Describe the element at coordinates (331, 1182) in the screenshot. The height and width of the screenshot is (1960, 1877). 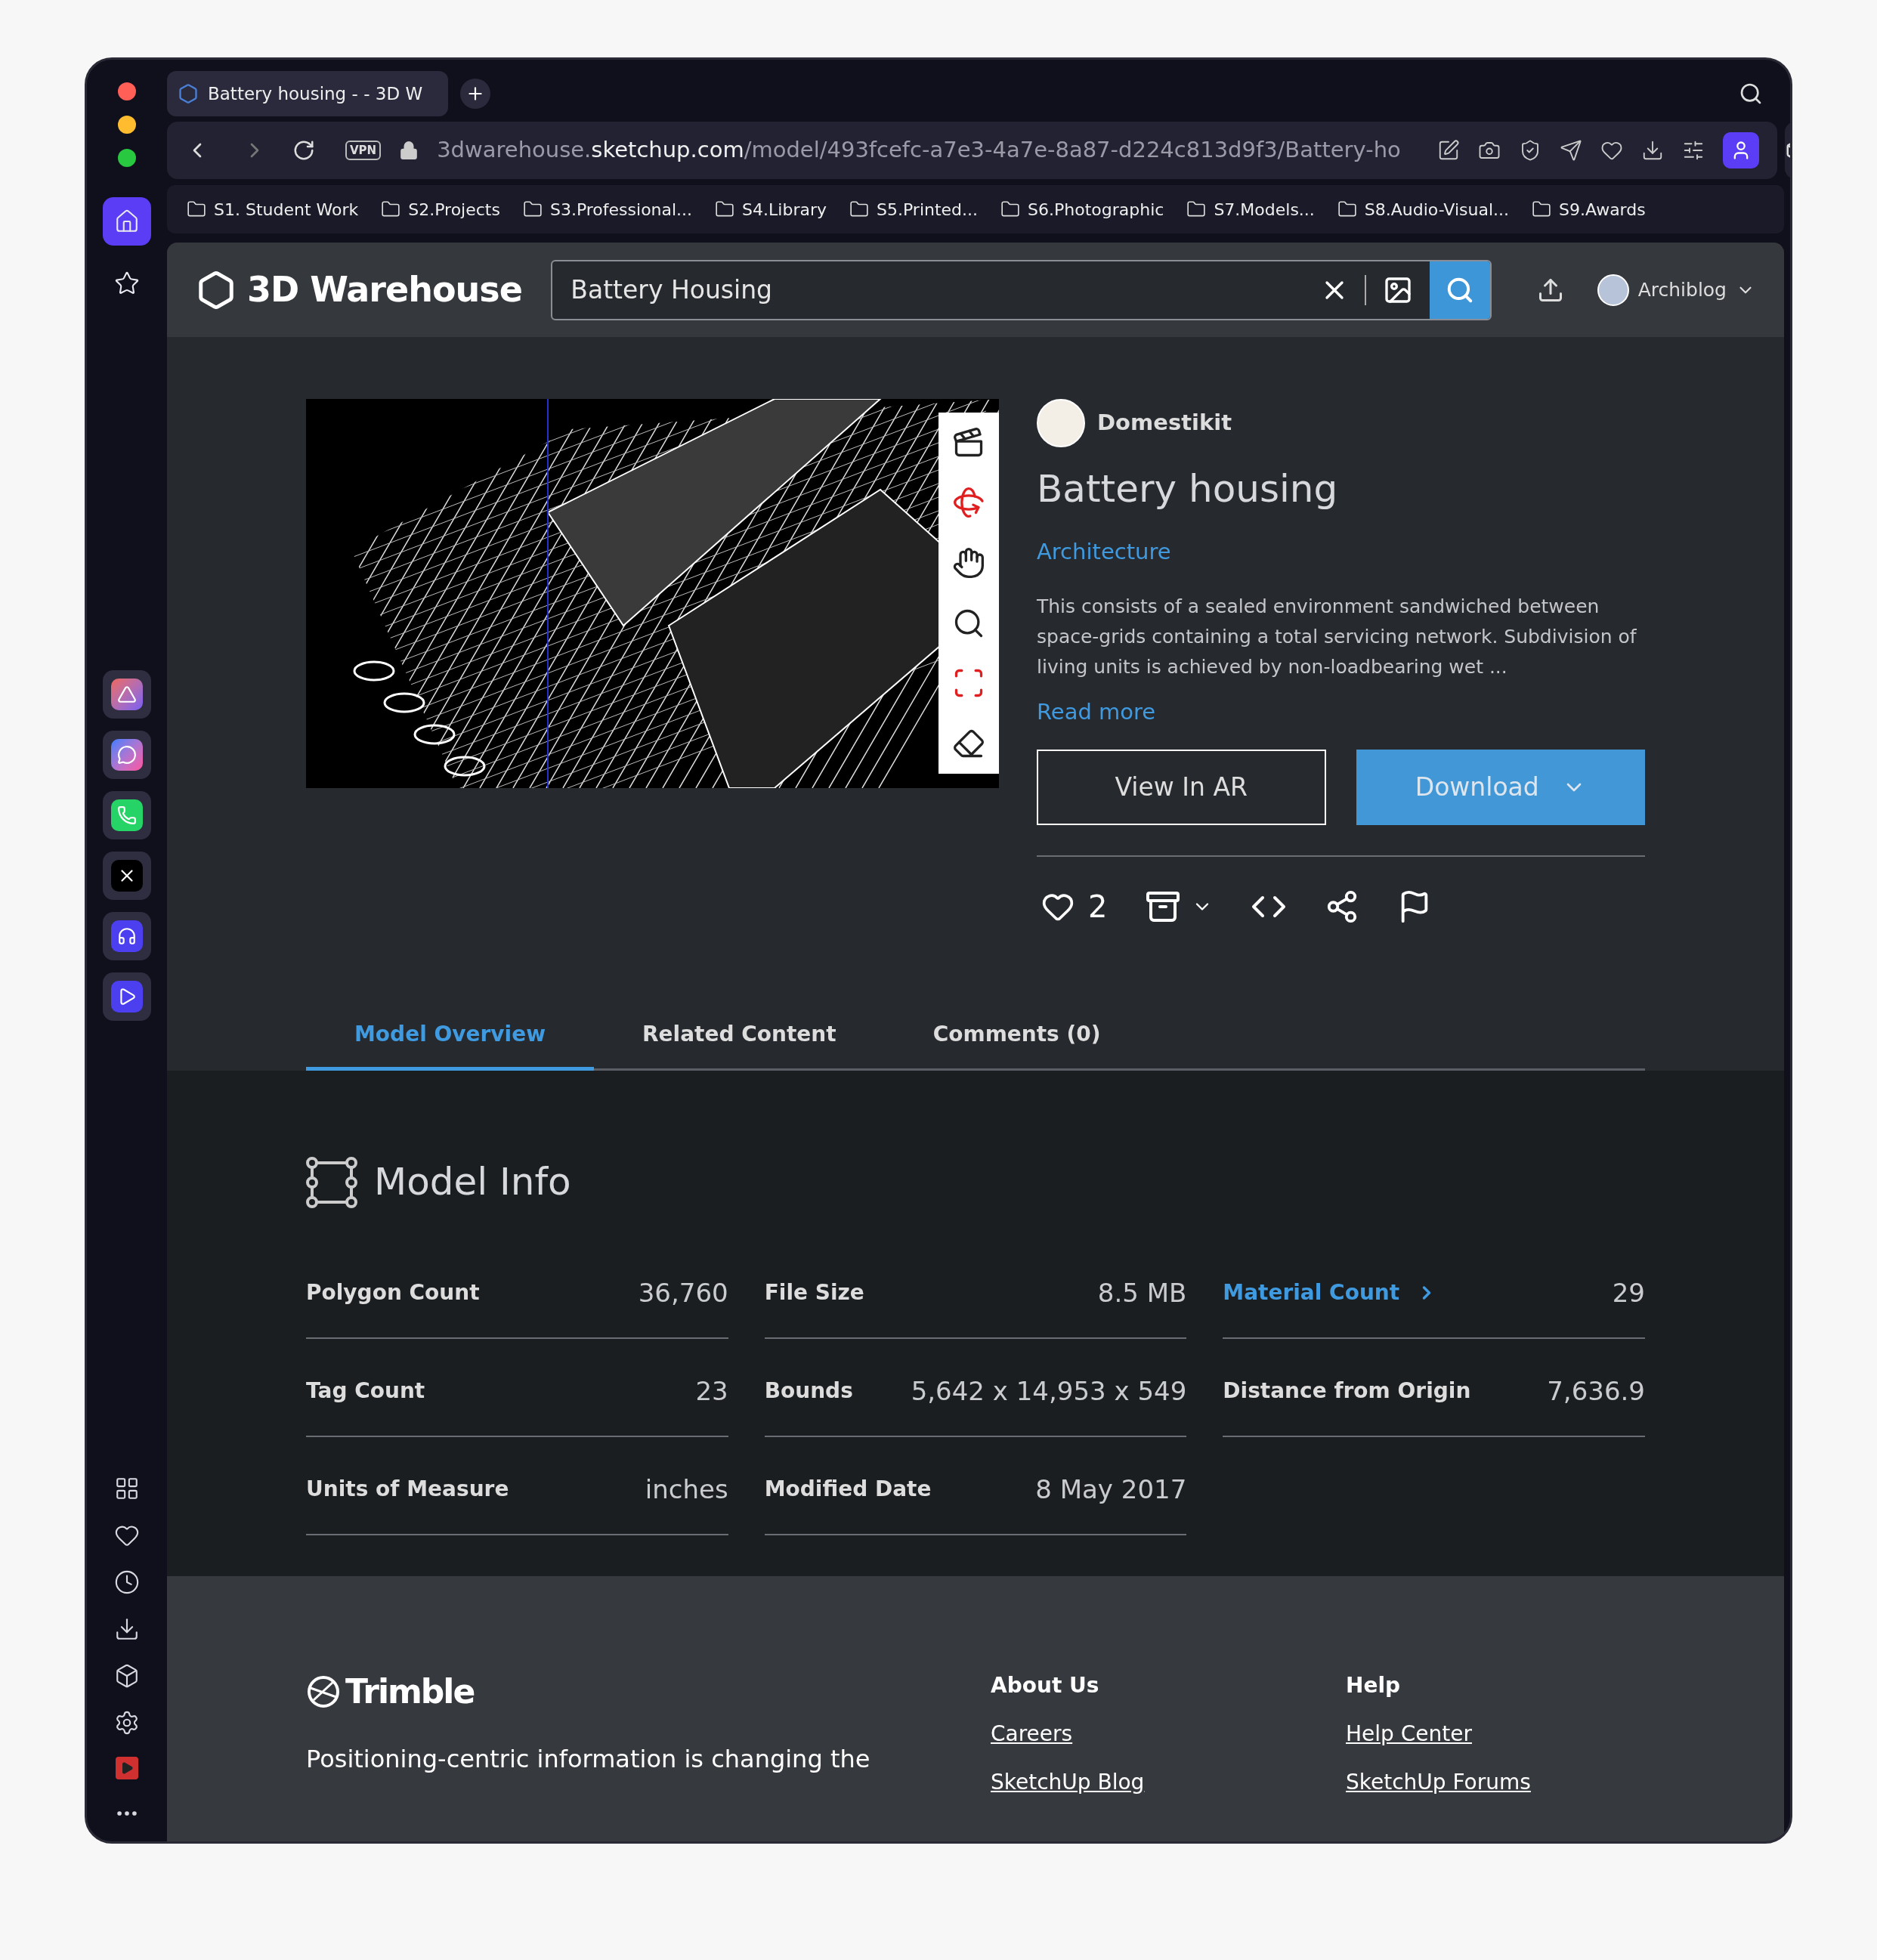
I see `bounding-box-icon` at that location.